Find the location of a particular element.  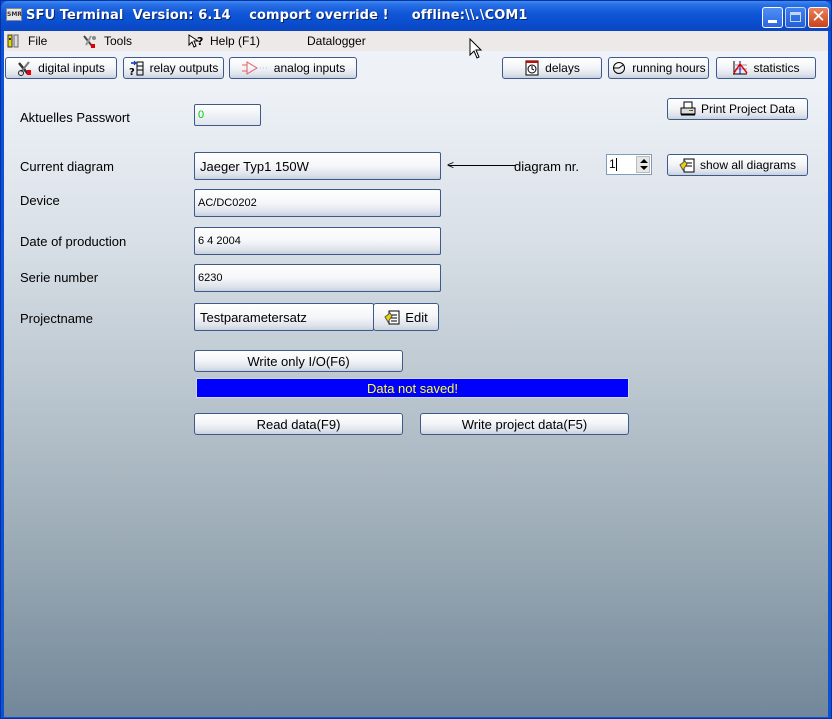

close-icon: ✕ is located at coordinates (818, 17).